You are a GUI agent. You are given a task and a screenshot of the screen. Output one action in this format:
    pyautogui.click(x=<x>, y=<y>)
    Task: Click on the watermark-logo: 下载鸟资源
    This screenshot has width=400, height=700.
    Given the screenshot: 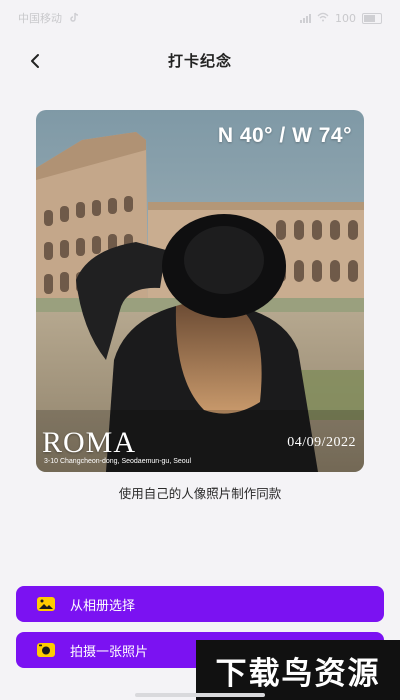 What is the action you would take?
    pyautogui.click(x=298, y=670)
    